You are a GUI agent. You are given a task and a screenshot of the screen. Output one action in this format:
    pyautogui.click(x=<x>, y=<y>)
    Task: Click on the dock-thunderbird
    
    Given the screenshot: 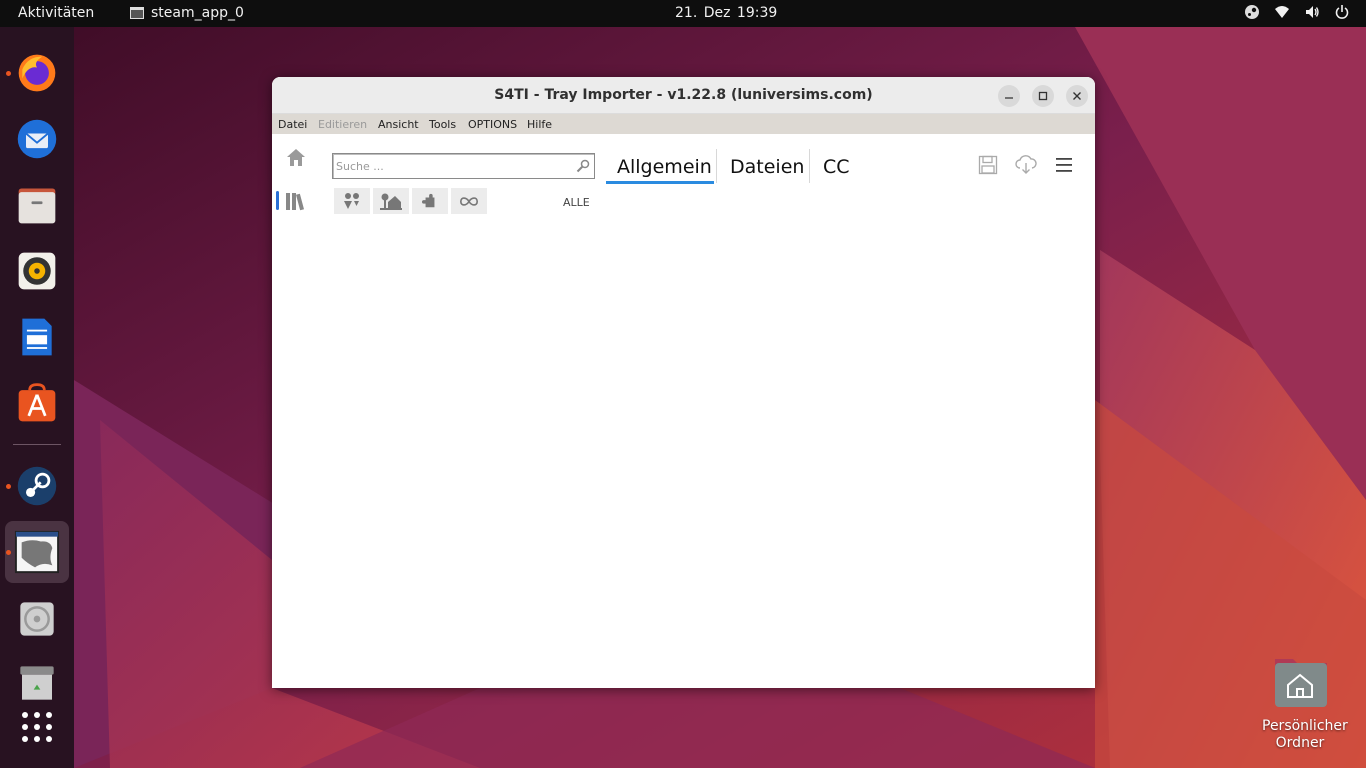 What is the action you would take?
    pyautogui.click(x=37, y=139)
    